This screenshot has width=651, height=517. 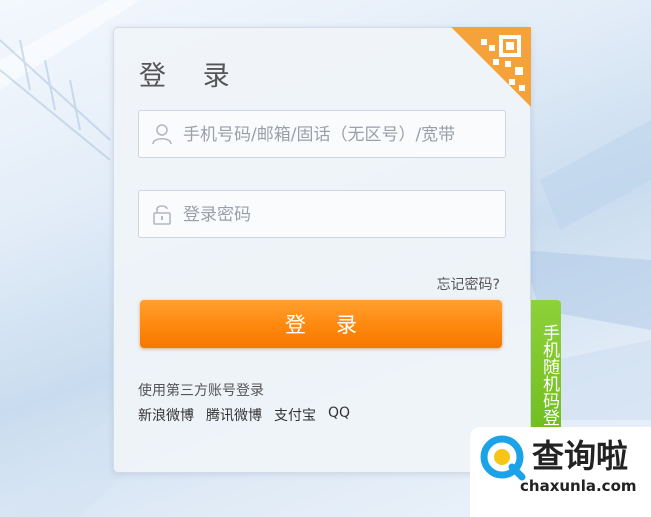 What do you see at coordinates (162, 134) in the screenshot?
I see `user-icon` at bounding box center [162, 134].